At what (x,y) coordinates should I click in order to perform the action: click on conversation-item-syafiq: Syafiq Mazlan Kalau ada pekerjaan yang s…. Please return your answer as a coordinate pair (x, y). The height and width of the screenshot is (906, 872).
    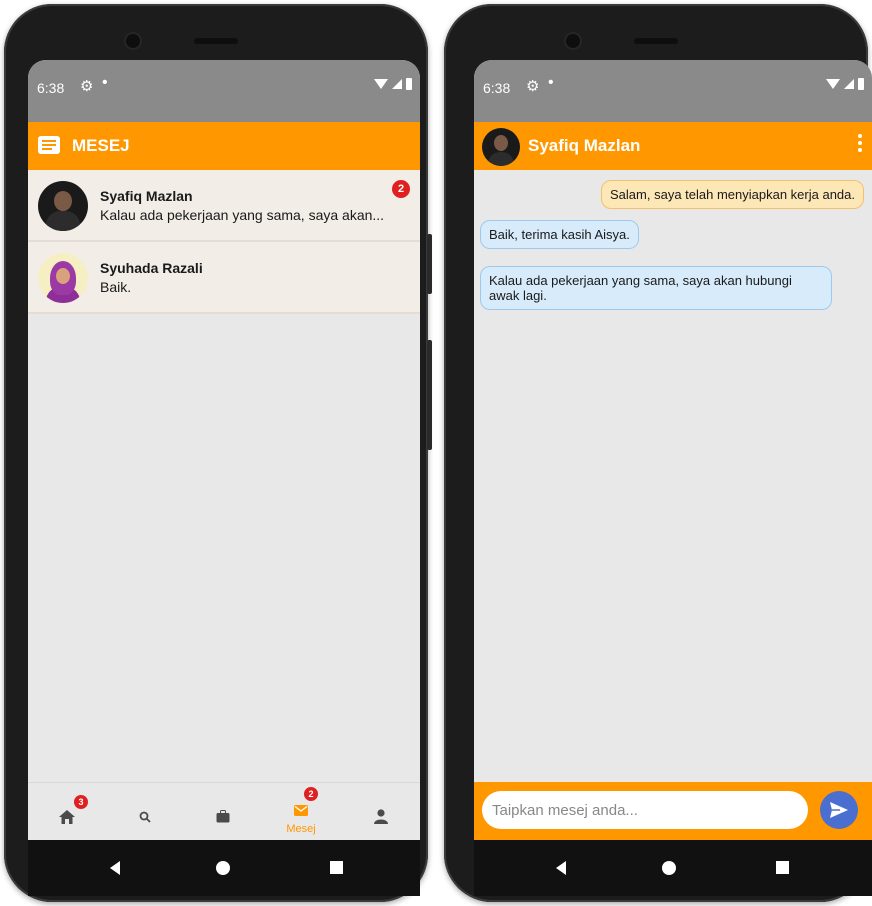
    Looking at the image, I should click on (224, 206).